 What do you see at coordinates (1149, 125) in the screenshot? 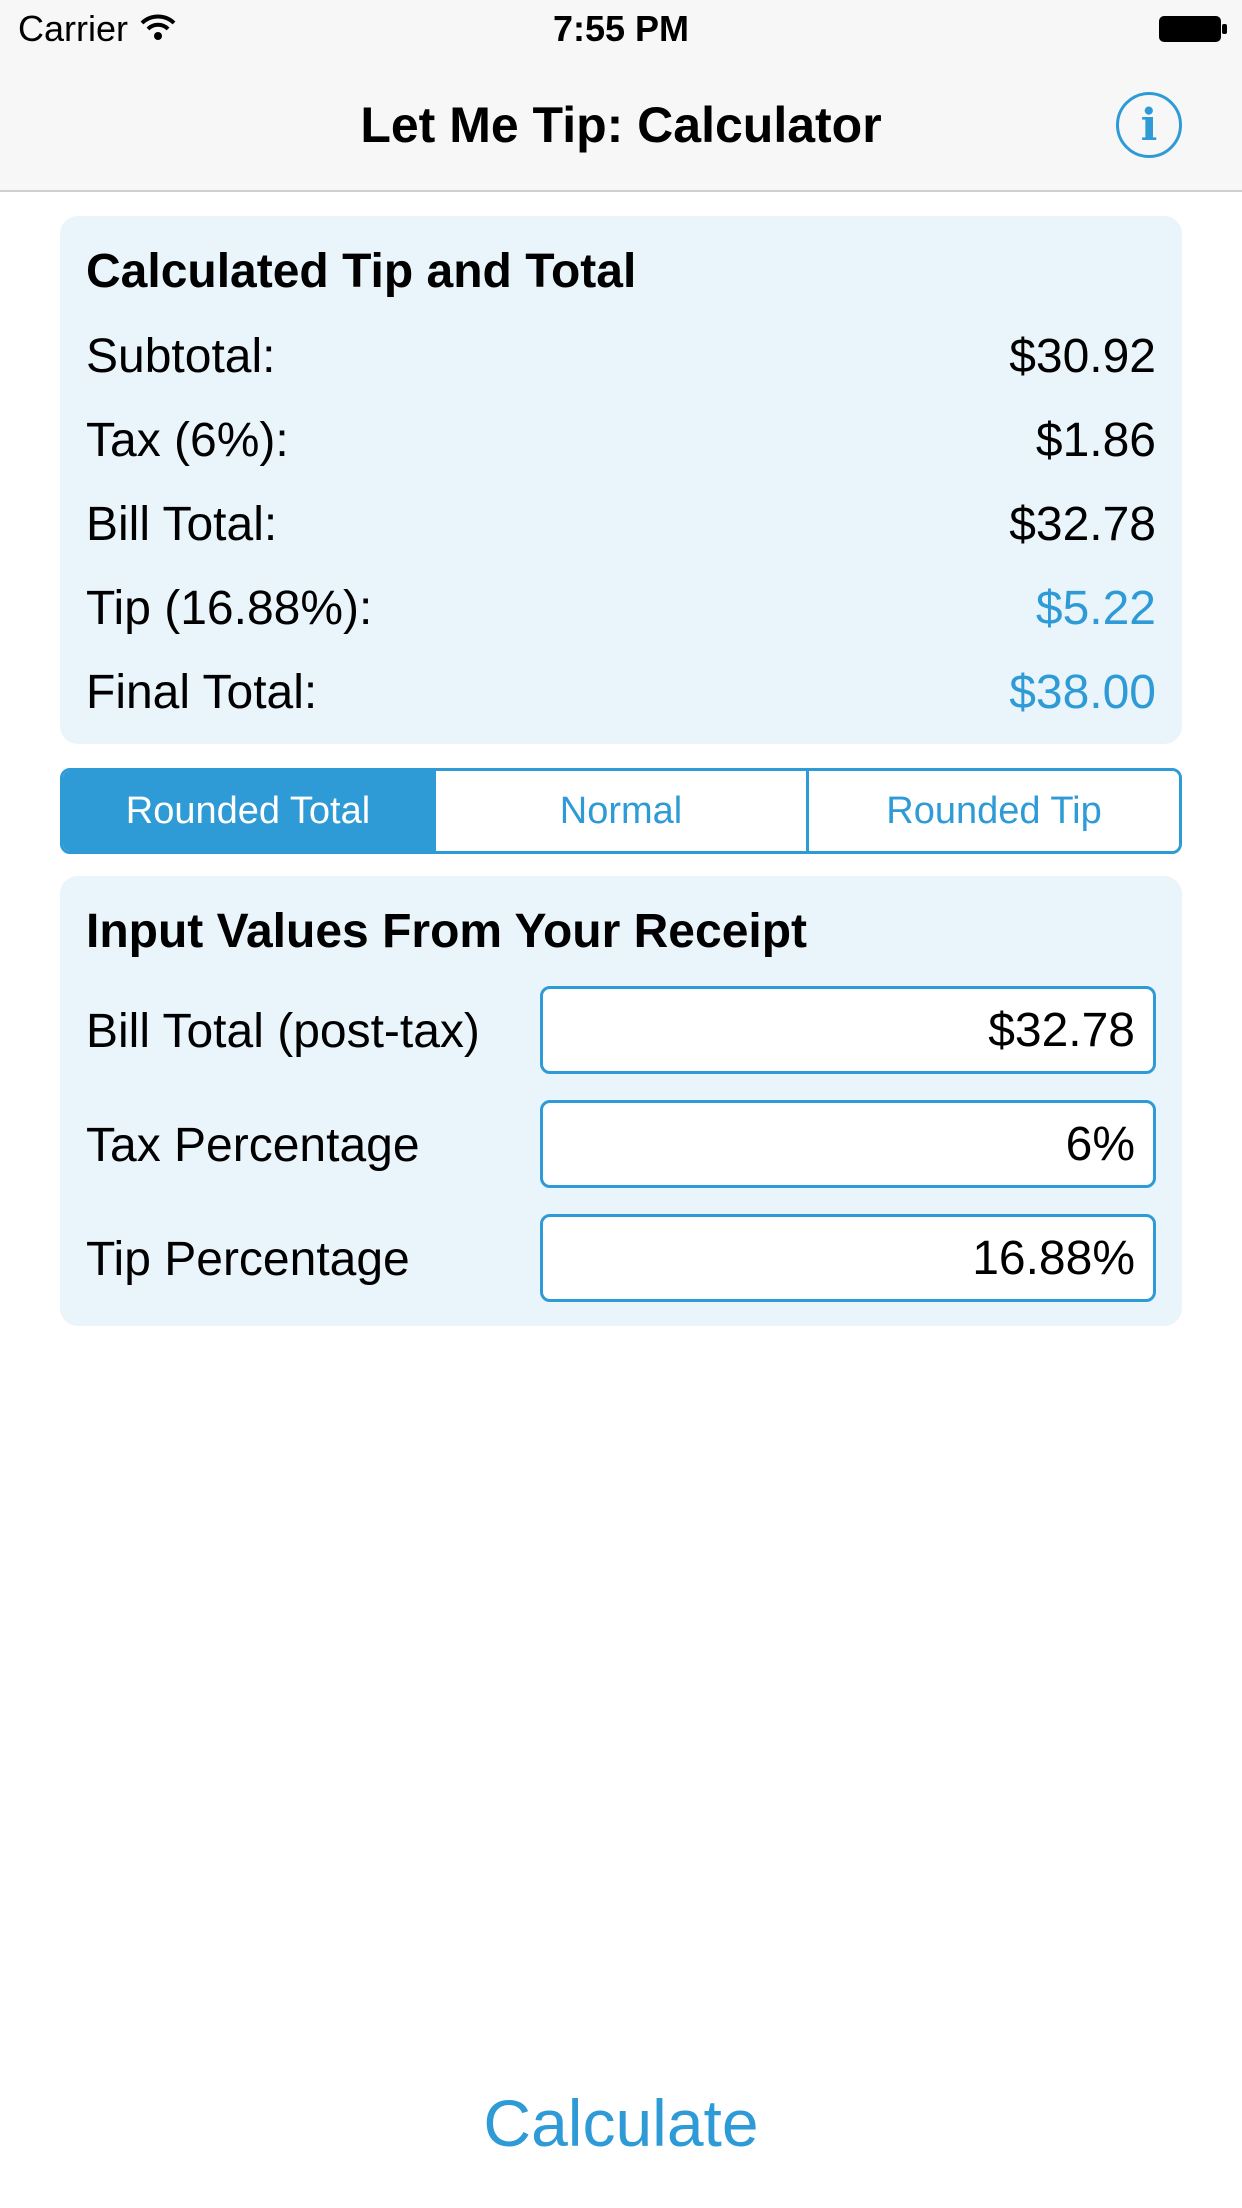
I see `info-icon: i` at bounding box center [1149, 125].